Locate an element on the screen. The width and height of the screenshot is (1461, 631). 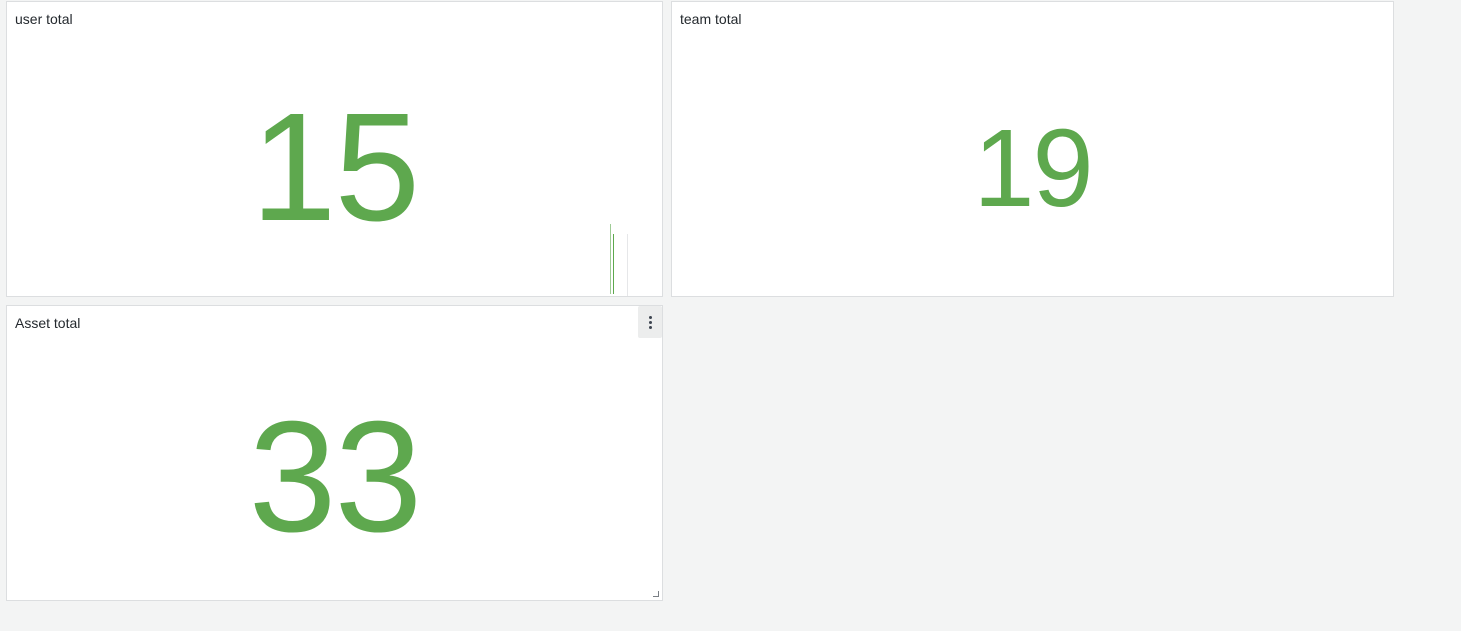
panel-menu-button is located at coordinates (650, 322).